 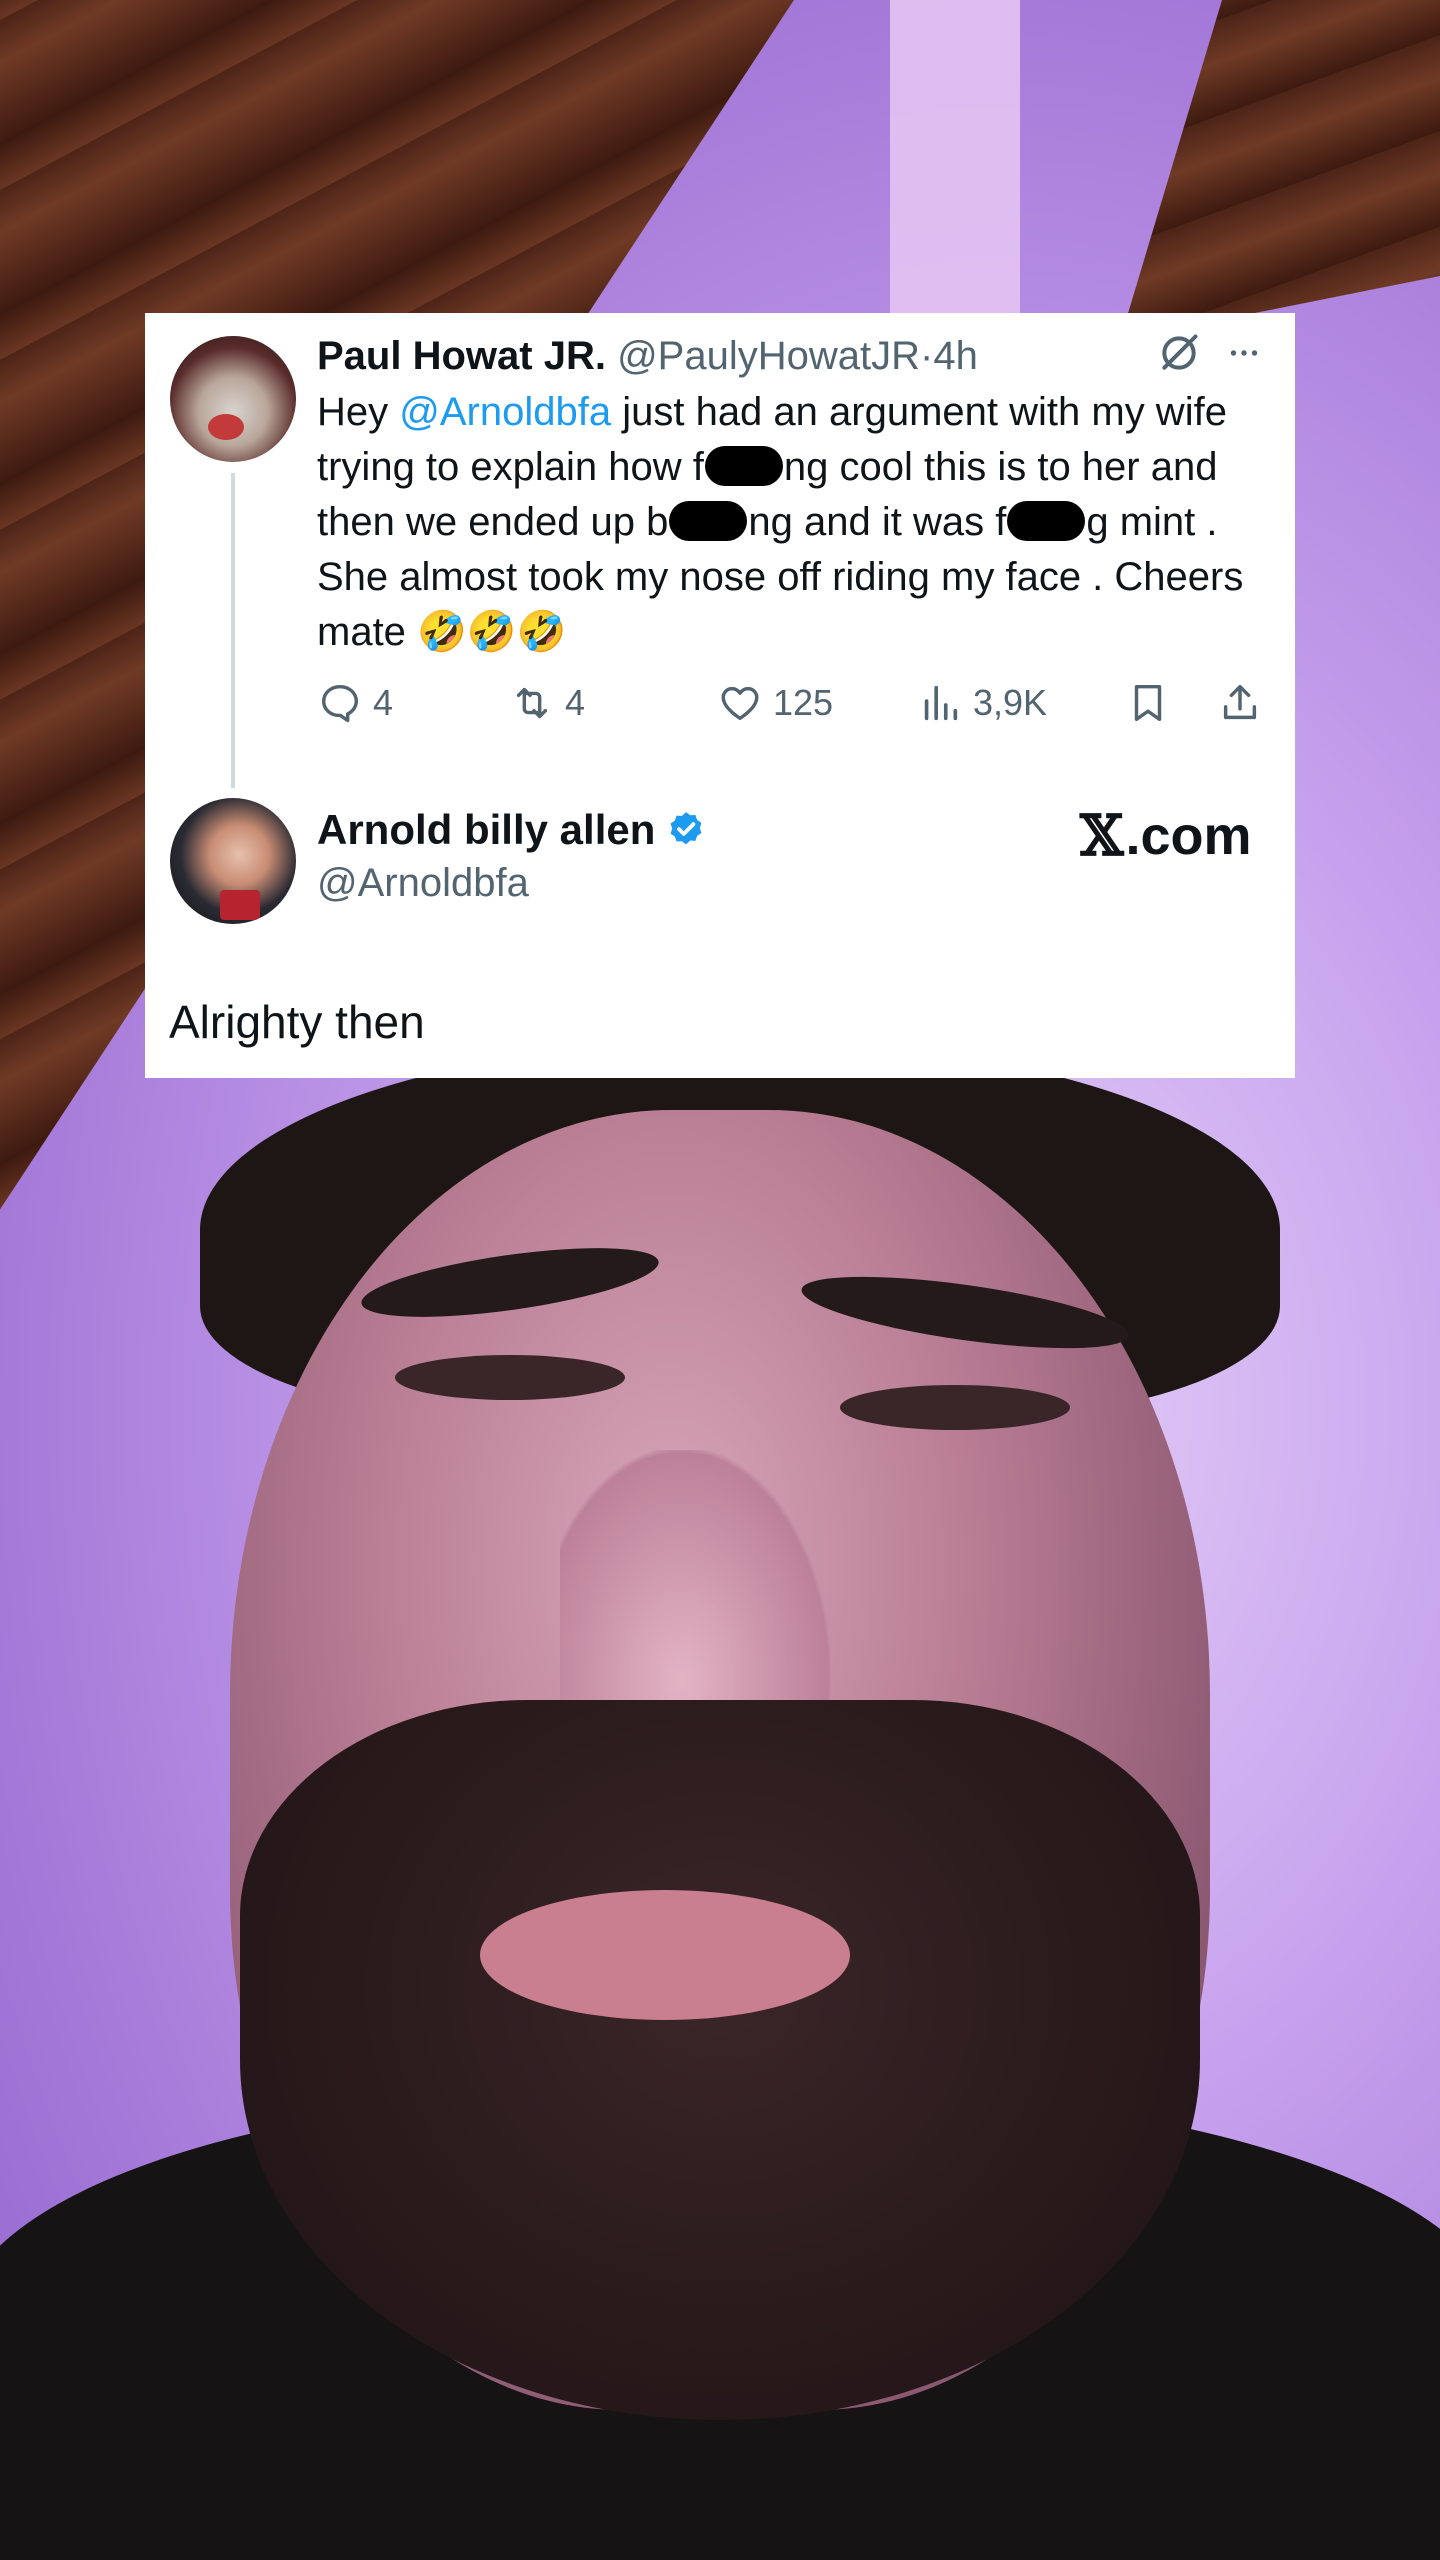 I want to click on x-com-watermark: 𝕏 .com, so click(x=1166, y=836).